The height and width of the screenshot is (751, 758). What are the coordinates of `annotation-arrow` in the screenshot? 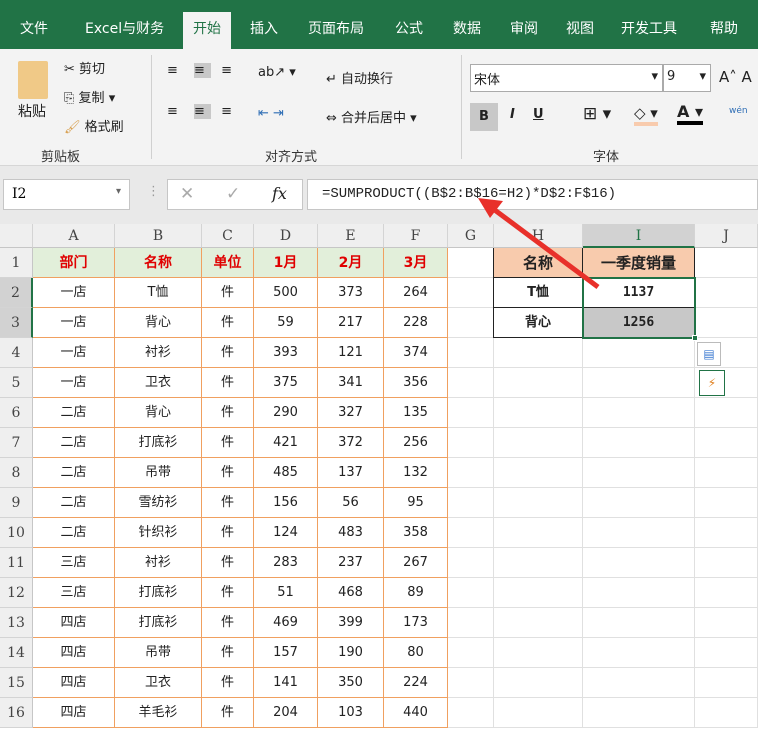 It's located at (539, 244).